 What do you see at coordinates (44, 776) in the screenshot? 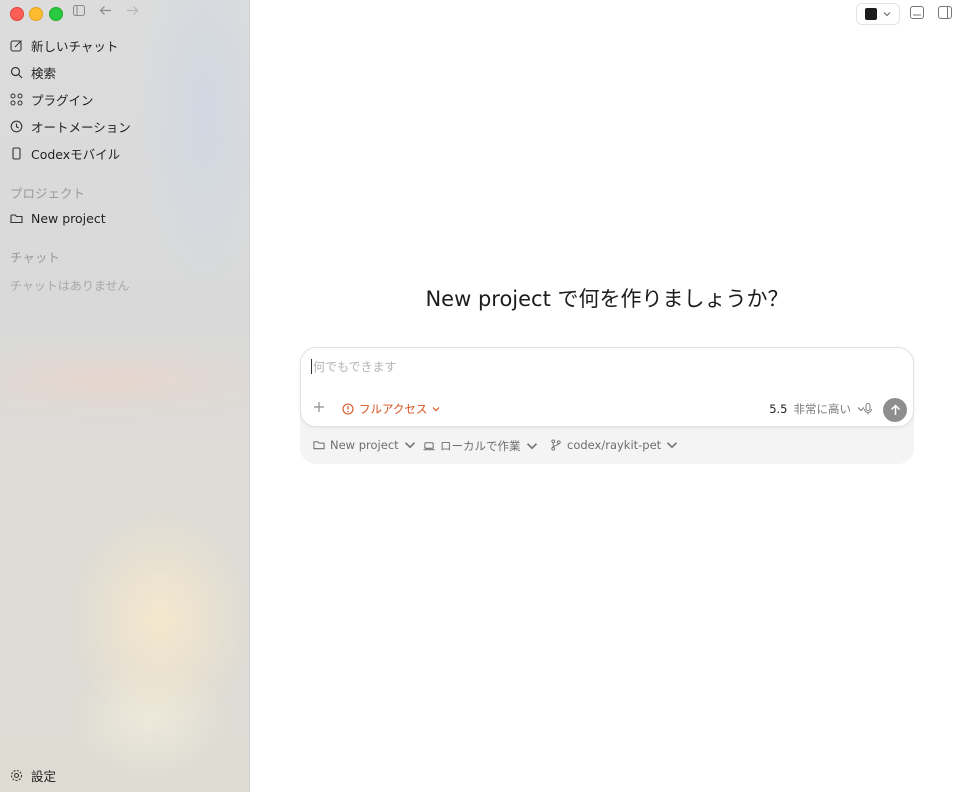
I see `sidebar-item-label: 設定` at bounding box center [44, 776].